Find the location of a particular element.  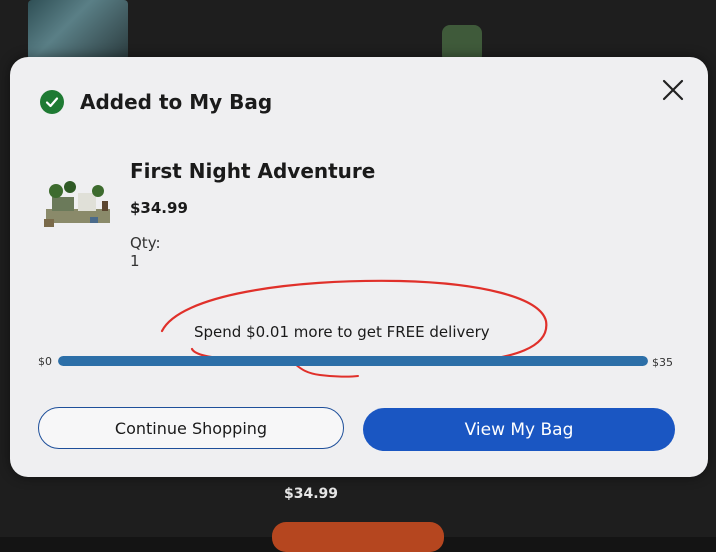

modal-title: Added to My Bag is located at coordinates (176, 102).